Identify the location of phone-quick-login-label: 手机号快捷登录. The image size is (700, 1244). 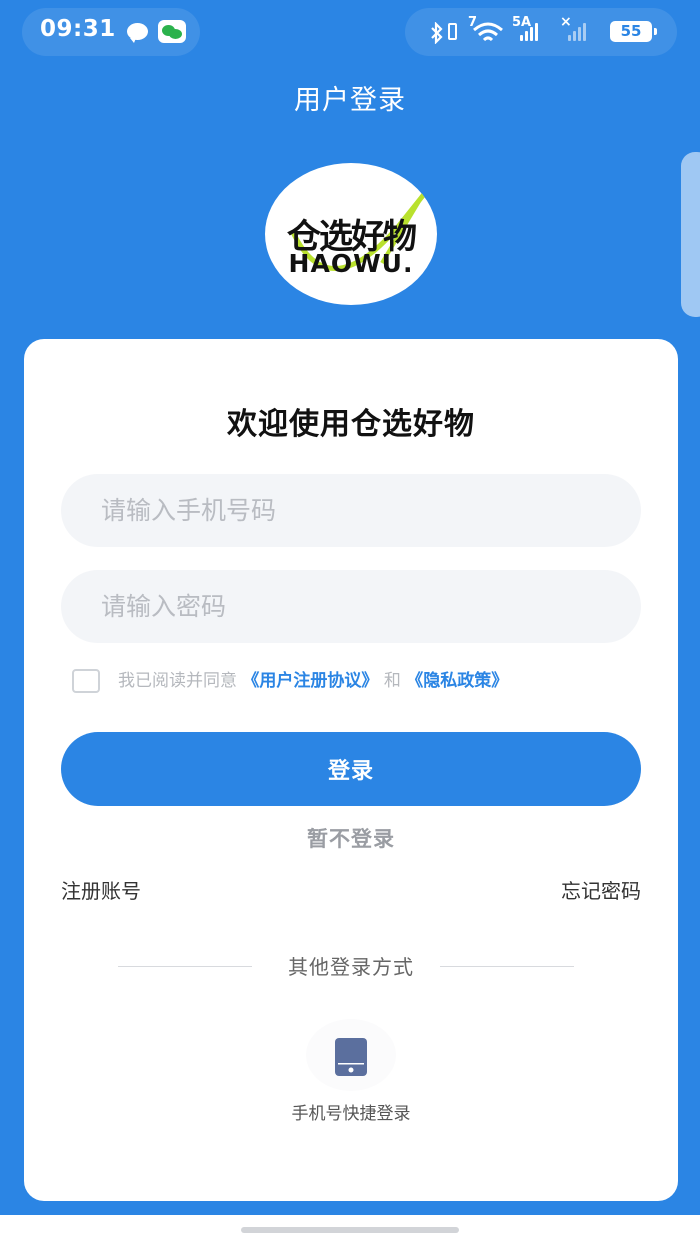
(351, 1111).